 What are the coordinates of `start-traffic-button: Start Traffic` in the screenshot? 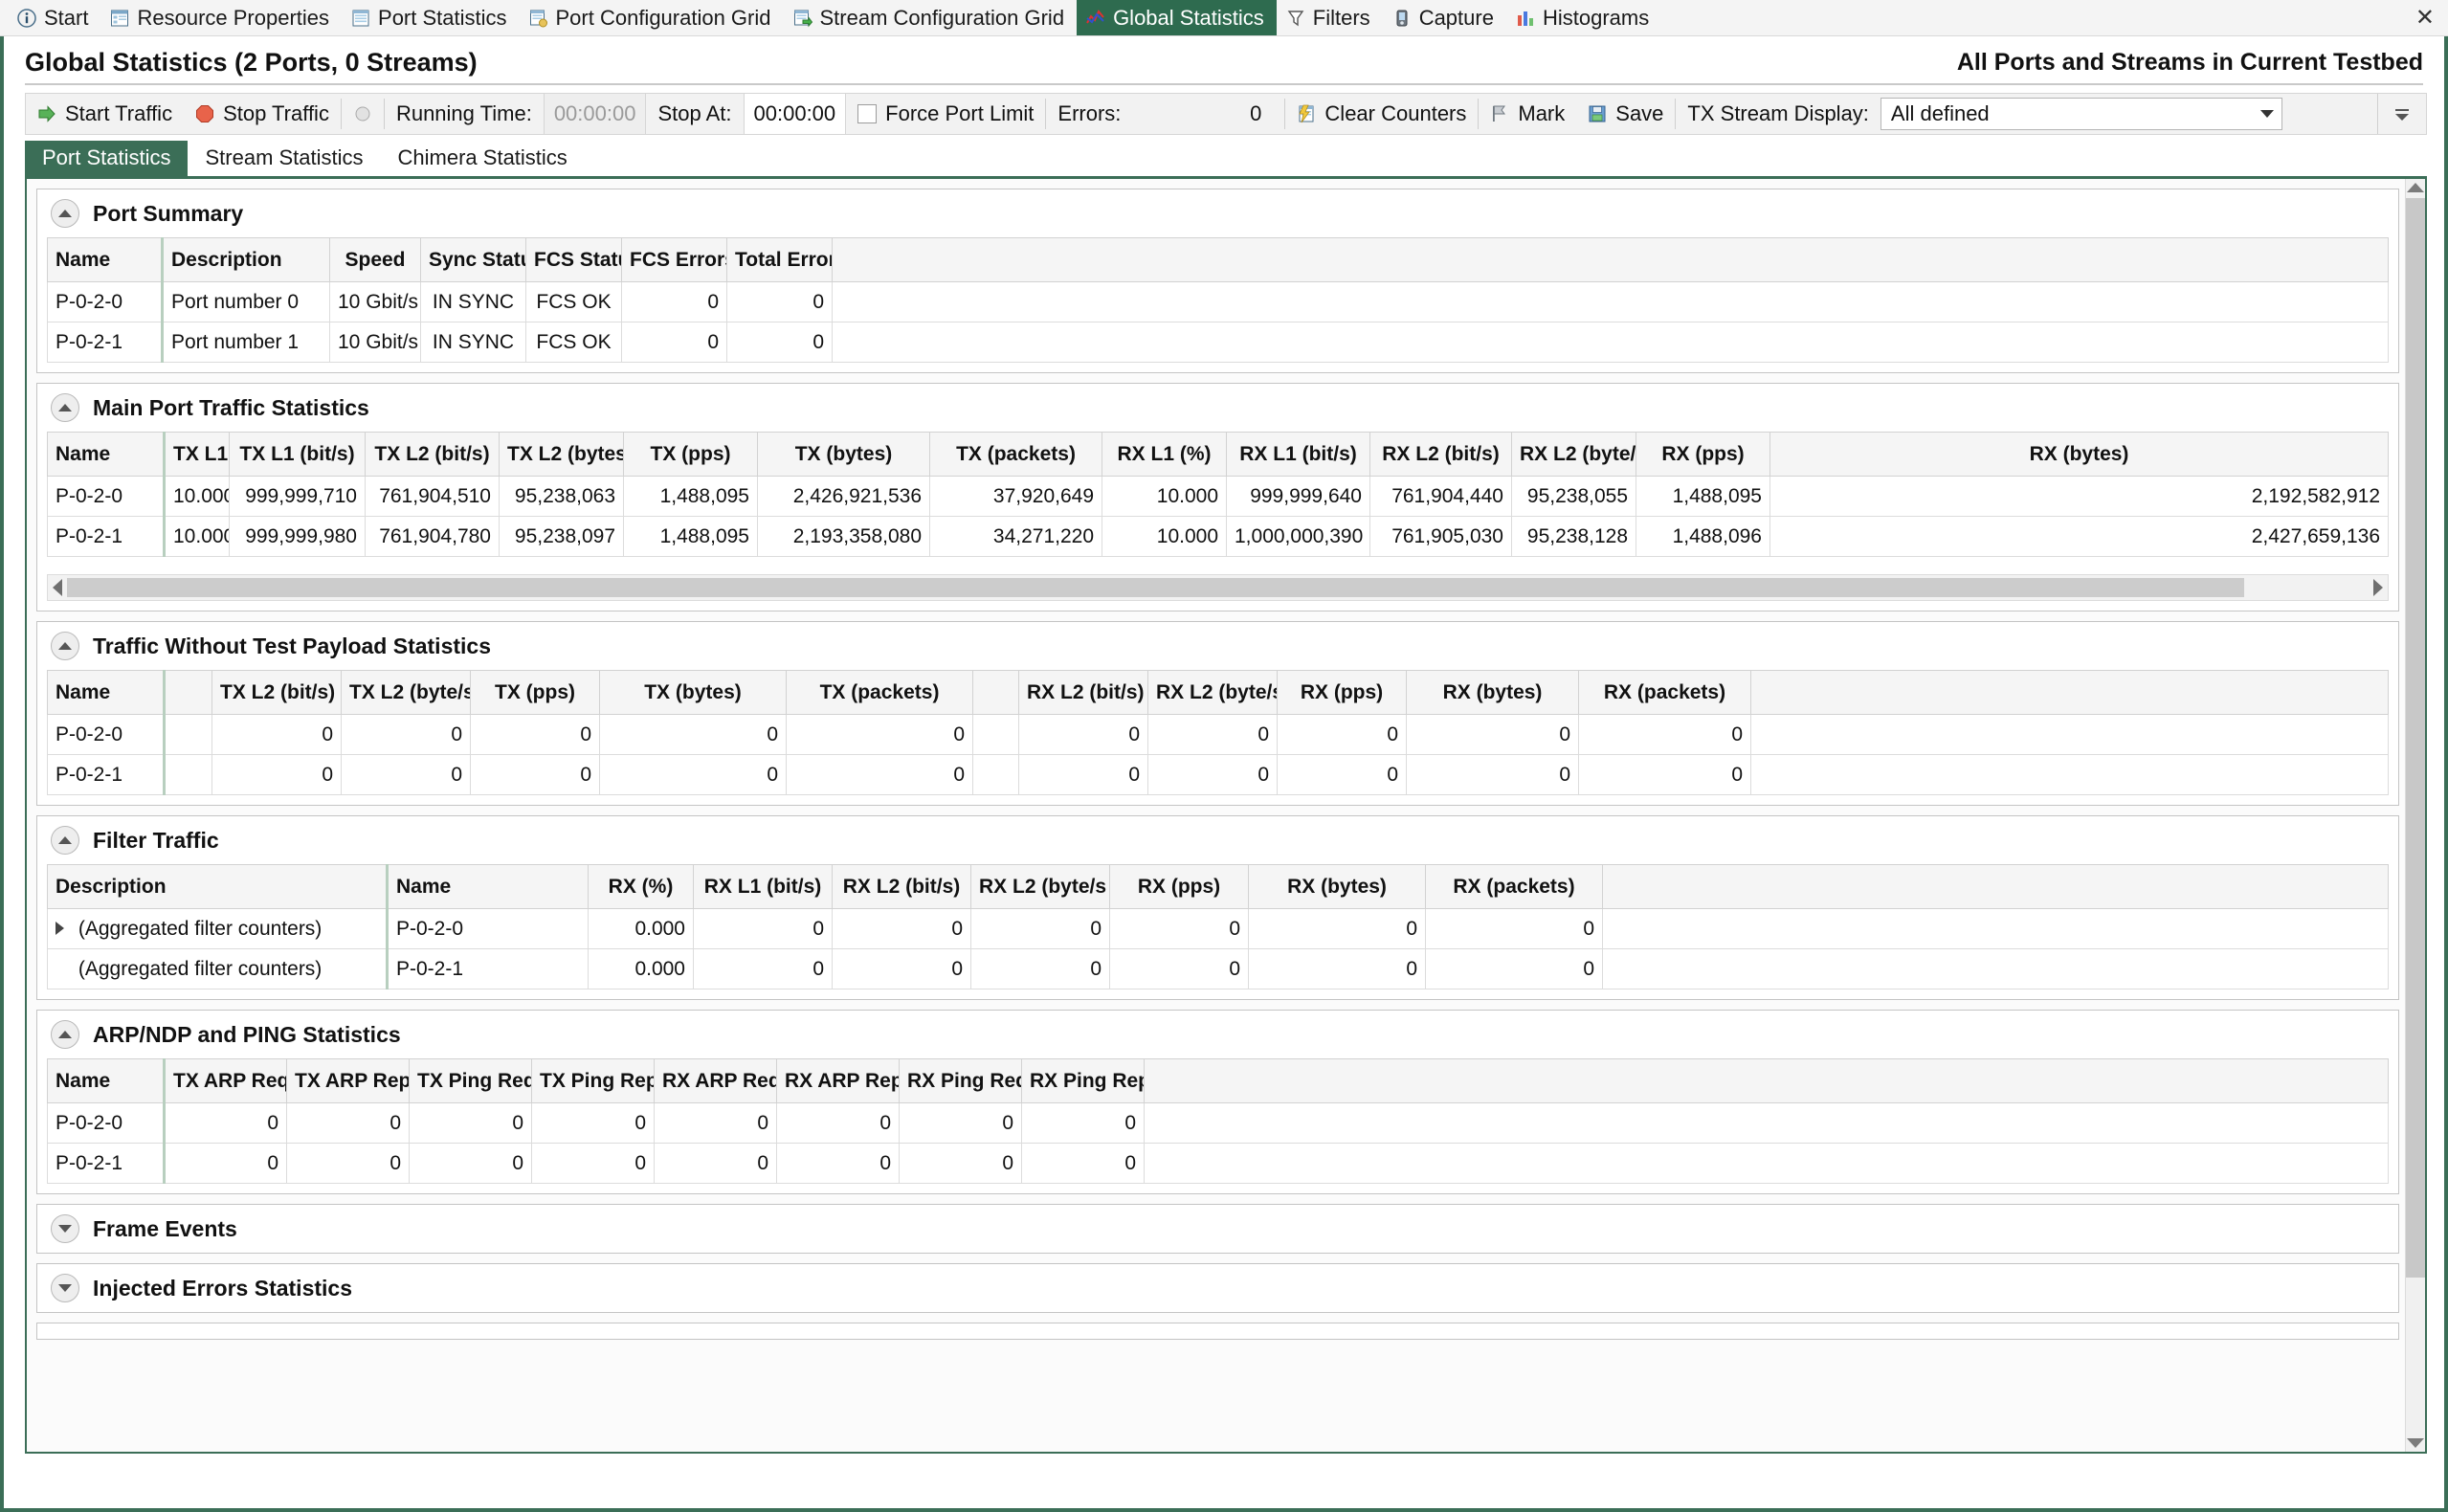 It's located at (105, 114).